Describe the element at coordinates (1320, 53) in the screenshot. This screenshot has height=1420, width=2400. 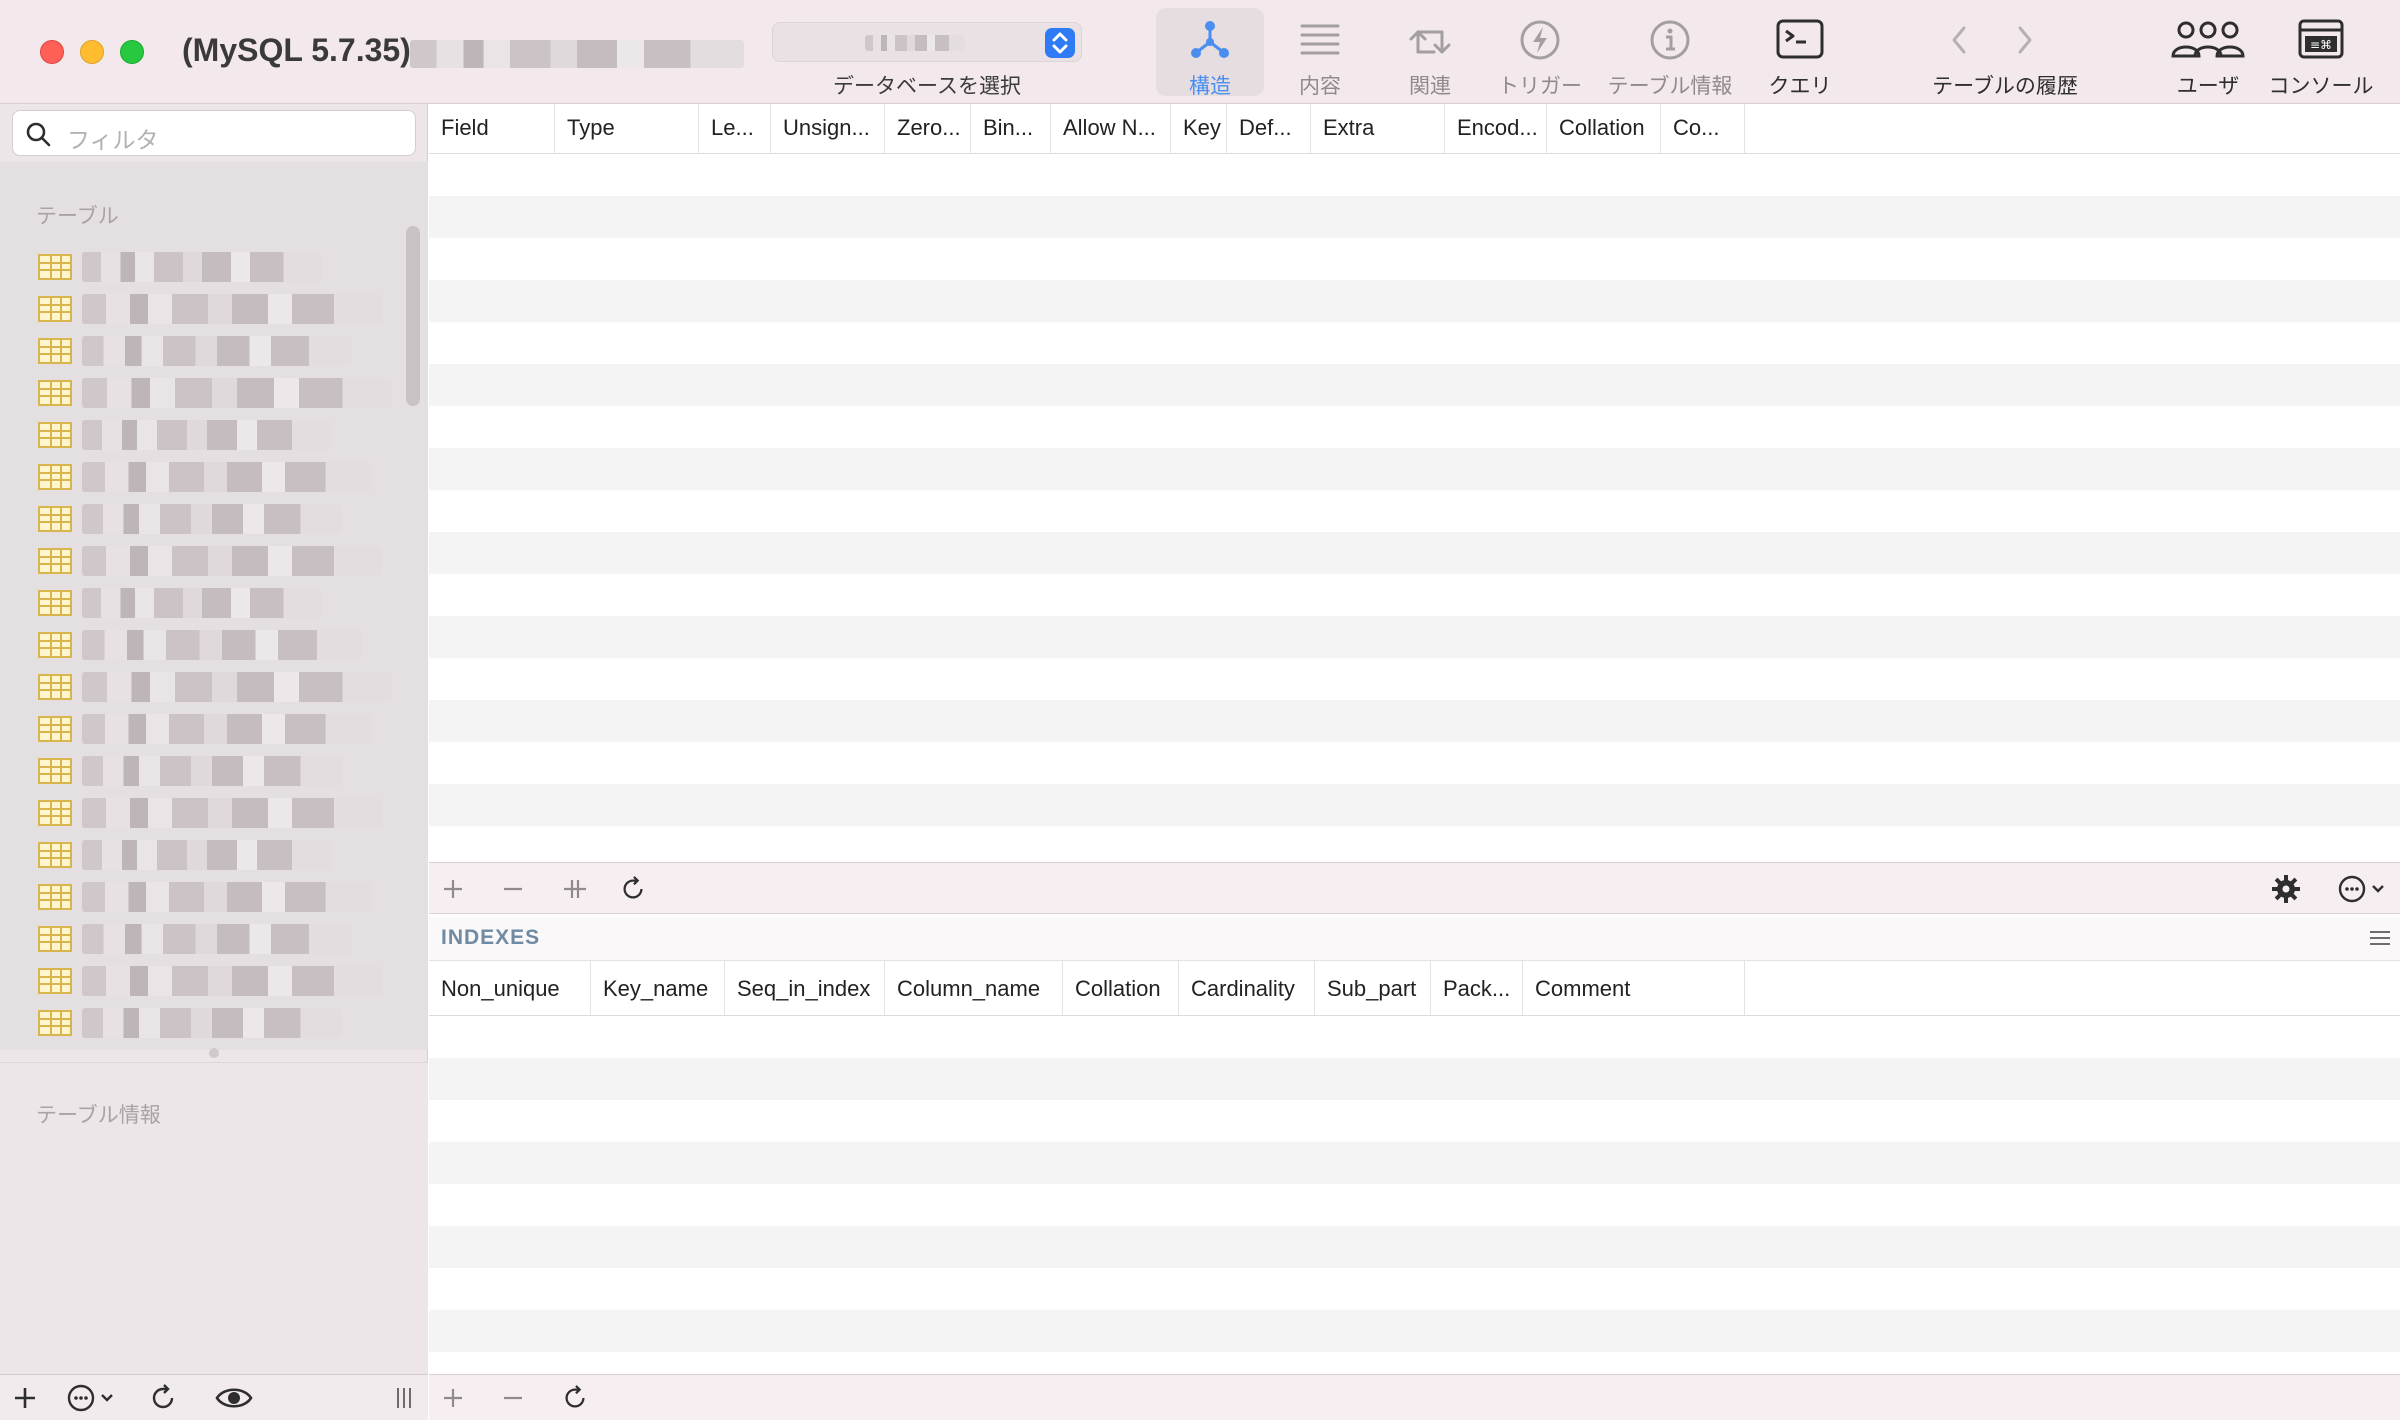
I see `content-tab: 内容` at that location.